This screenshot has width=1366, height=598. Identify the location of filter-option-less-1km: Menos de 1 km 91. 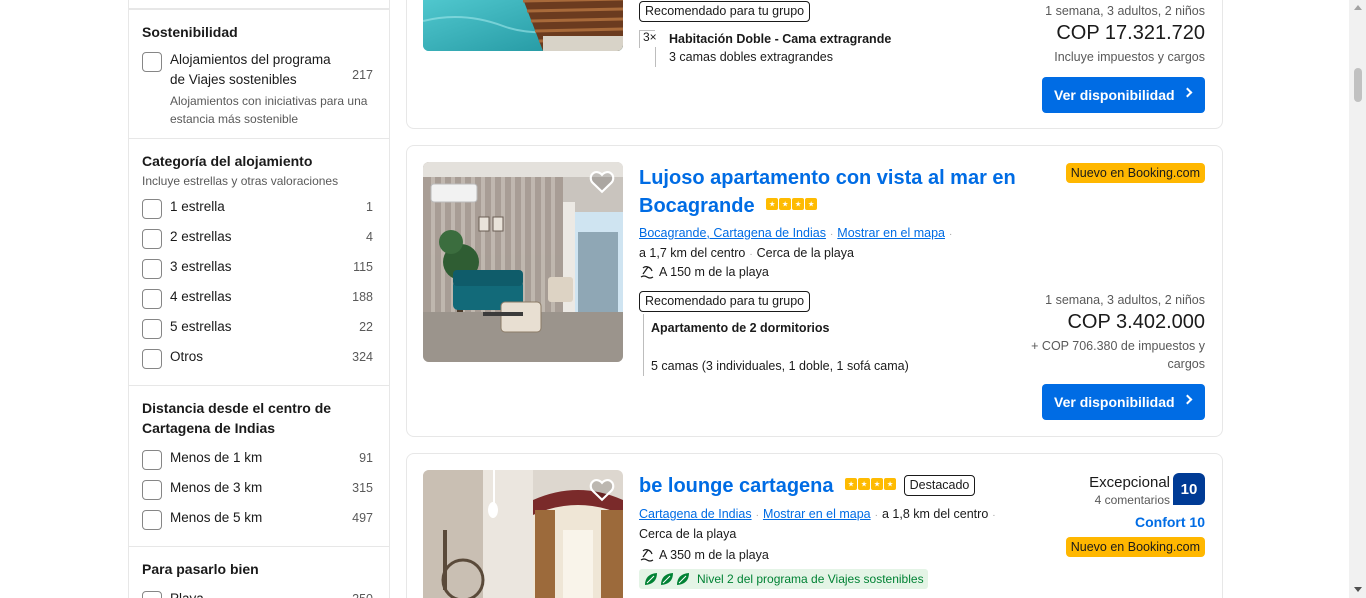
(257, 461).